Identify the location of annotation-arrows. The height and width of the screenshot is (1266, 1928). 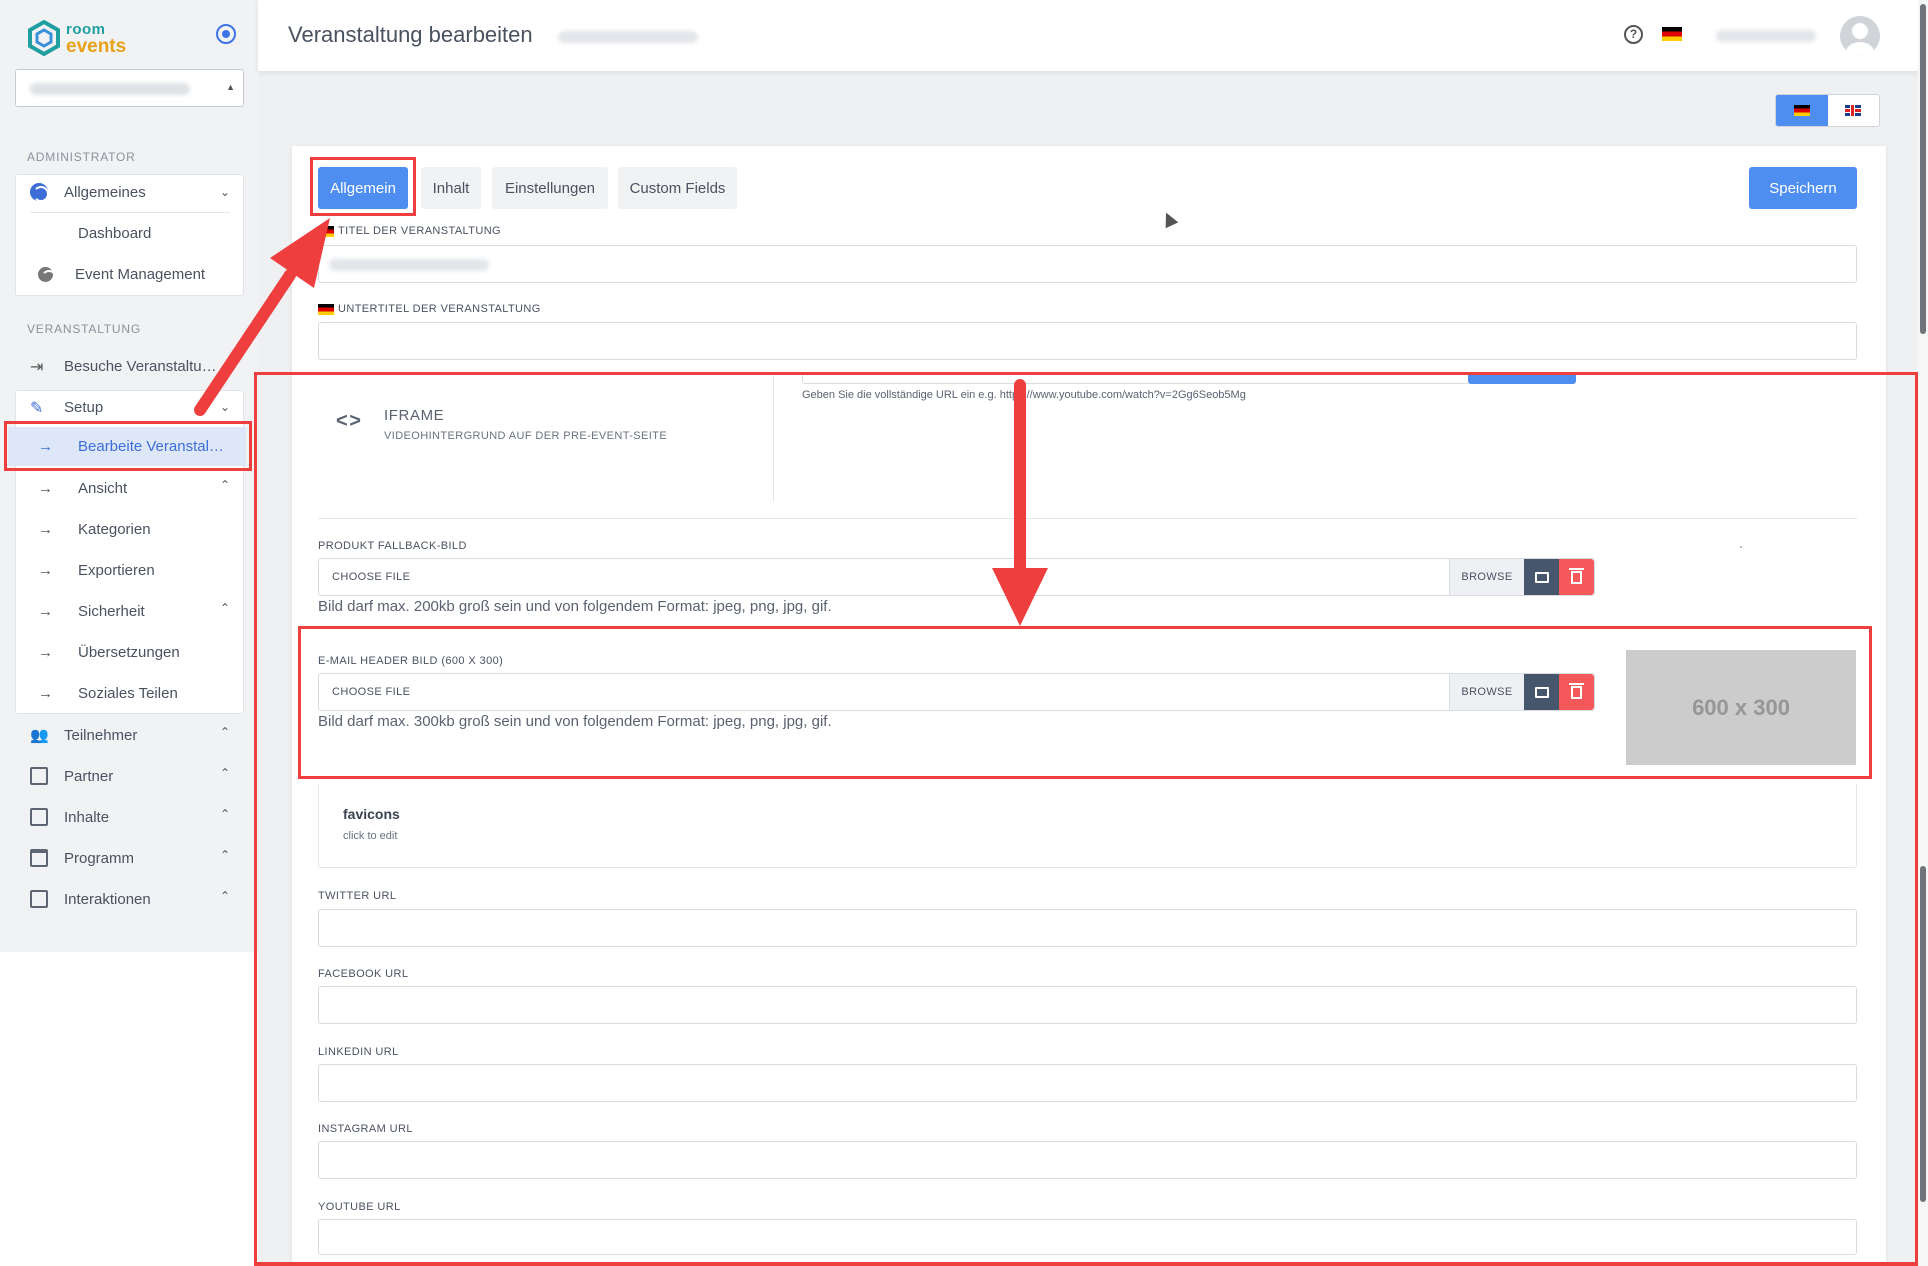
(621, 422).